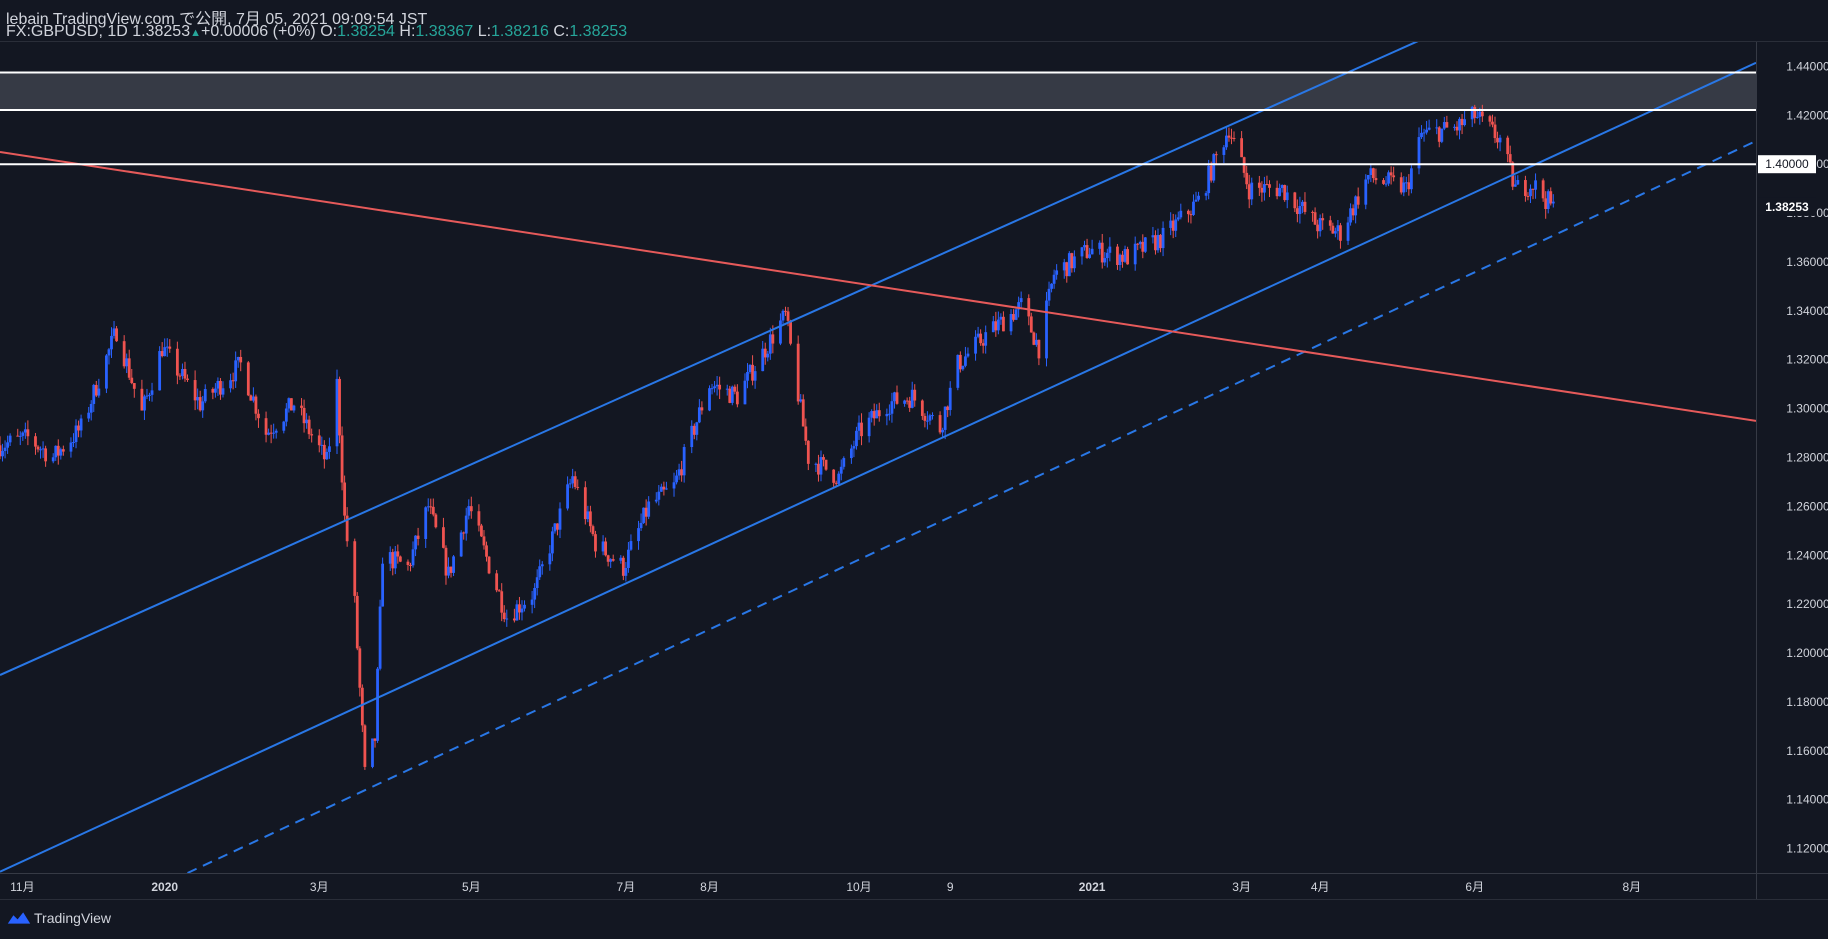 The height and width of the screenshot is (939, 1828). Describe the element at coordinates (1807, 751) in the screenshot. I see `price-tick-label: 1.16000` at that location.